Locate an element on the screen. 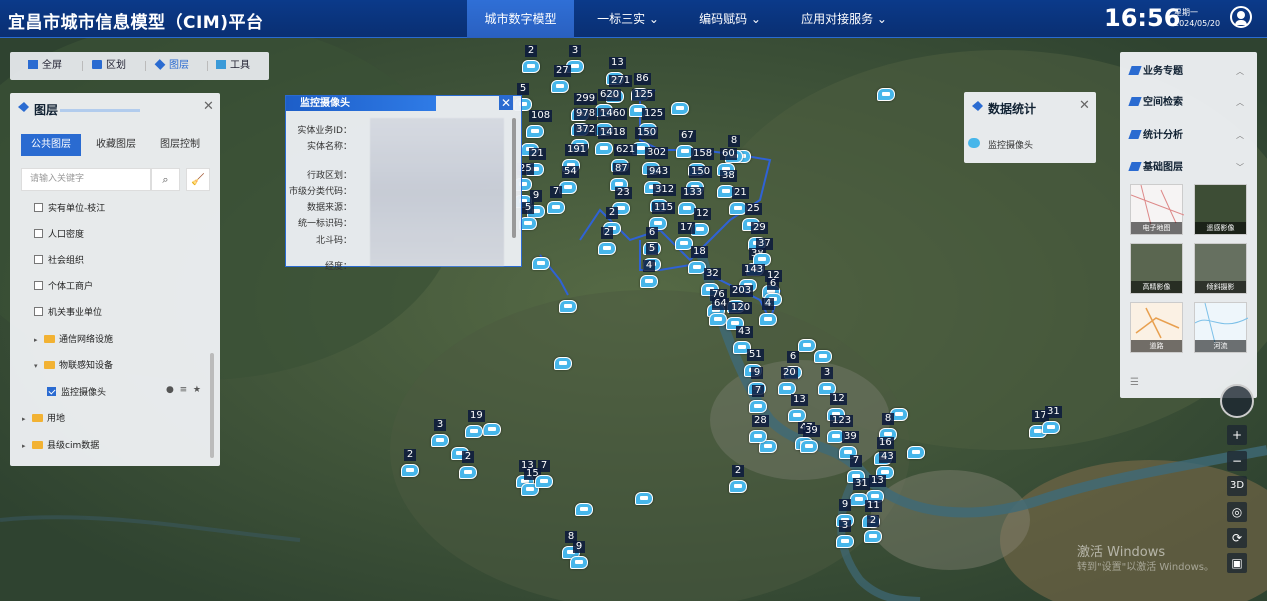  section-statistics: 统计分析 ︿ is located at coordinates (1189, 136).